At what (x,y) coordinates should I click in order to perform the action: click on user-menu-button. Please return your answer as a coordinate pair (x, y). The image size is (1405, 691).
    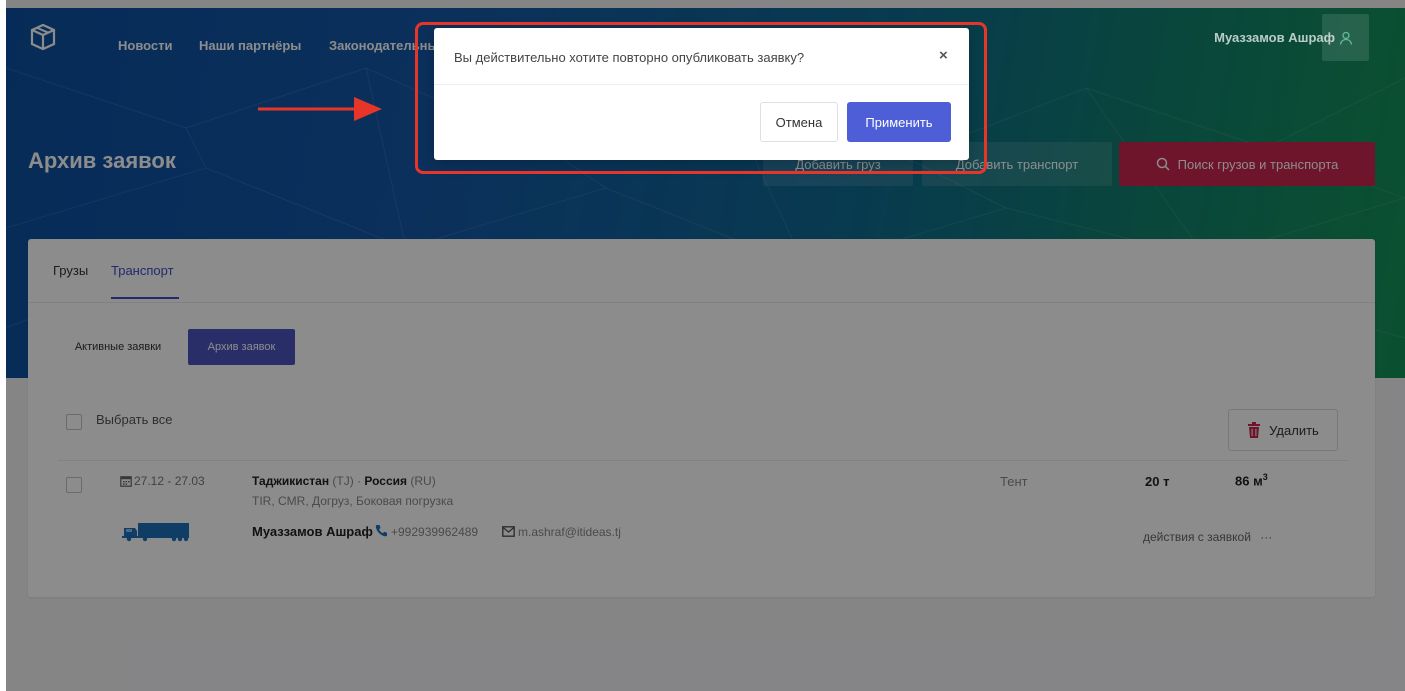
    Looking at the image, I should click on (1345, 37).